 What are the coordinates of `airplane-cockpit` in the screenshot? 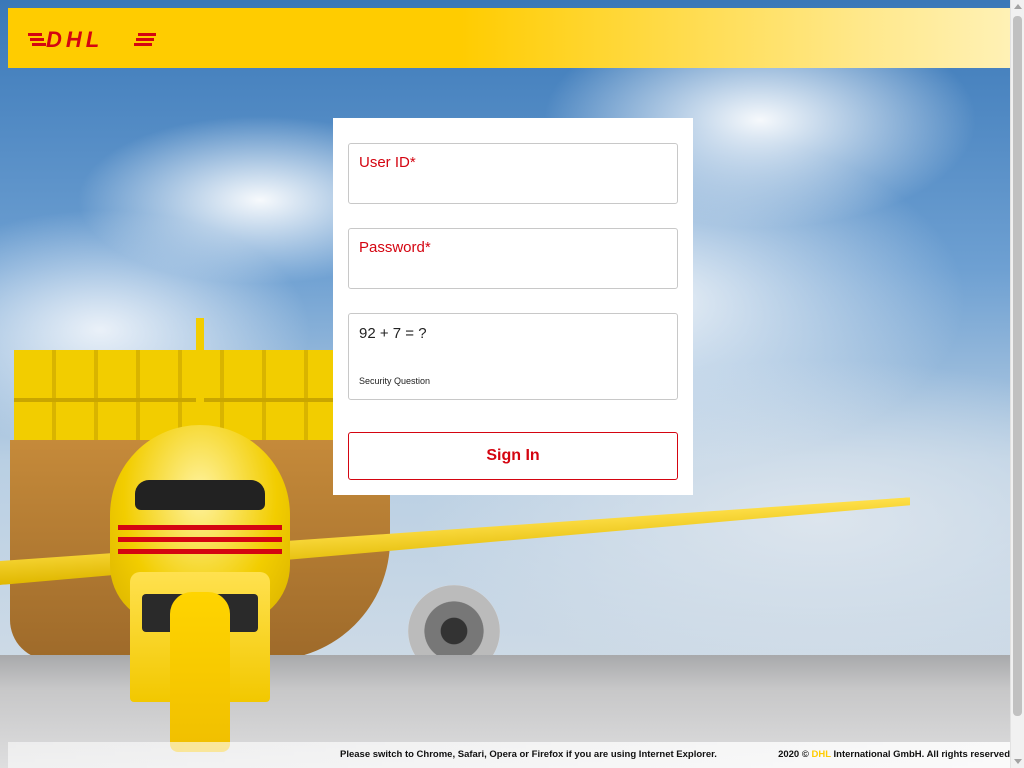 It's located at (200, 495).